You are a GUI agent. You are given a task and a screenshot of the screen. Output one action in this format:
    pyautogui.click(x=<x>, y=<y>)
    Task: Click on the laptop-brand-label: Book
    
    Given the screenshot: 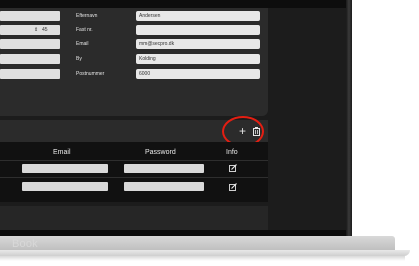 What is the action you would take?
    pyautogui.click(x=25, y=244)
    